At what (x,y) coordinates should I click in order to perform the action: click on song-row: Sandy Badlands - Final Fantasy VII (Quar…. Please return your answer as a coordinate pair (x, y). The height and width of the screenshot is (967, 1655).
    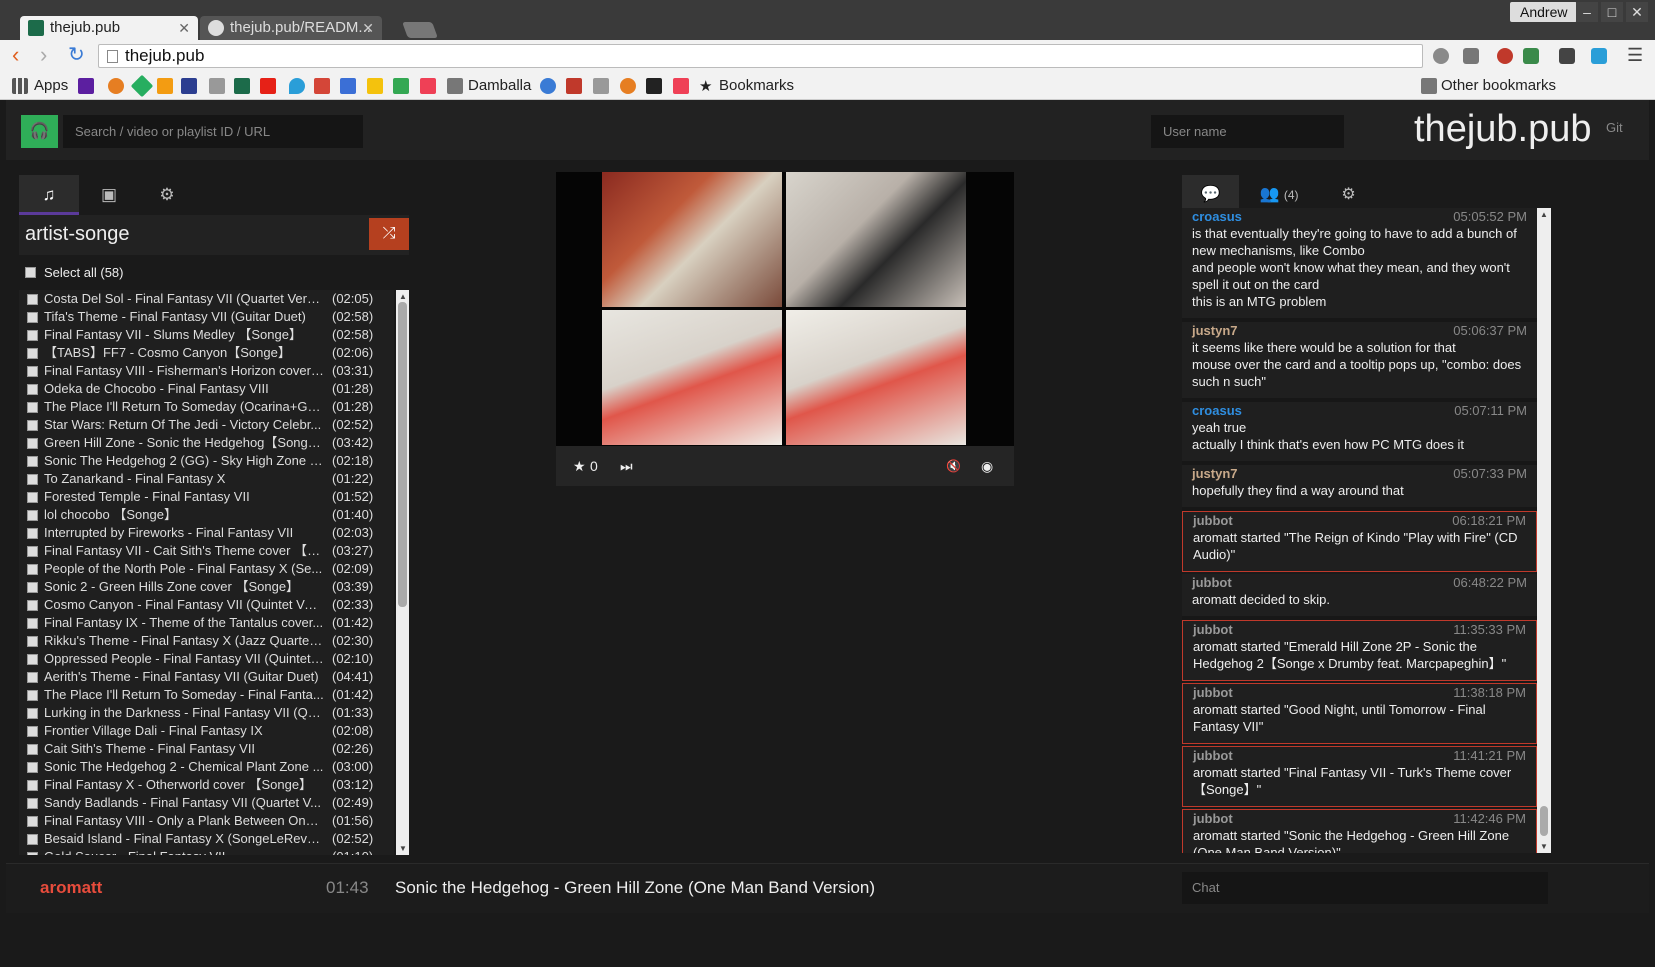
    Looking at the image, I should click on (206, 803).